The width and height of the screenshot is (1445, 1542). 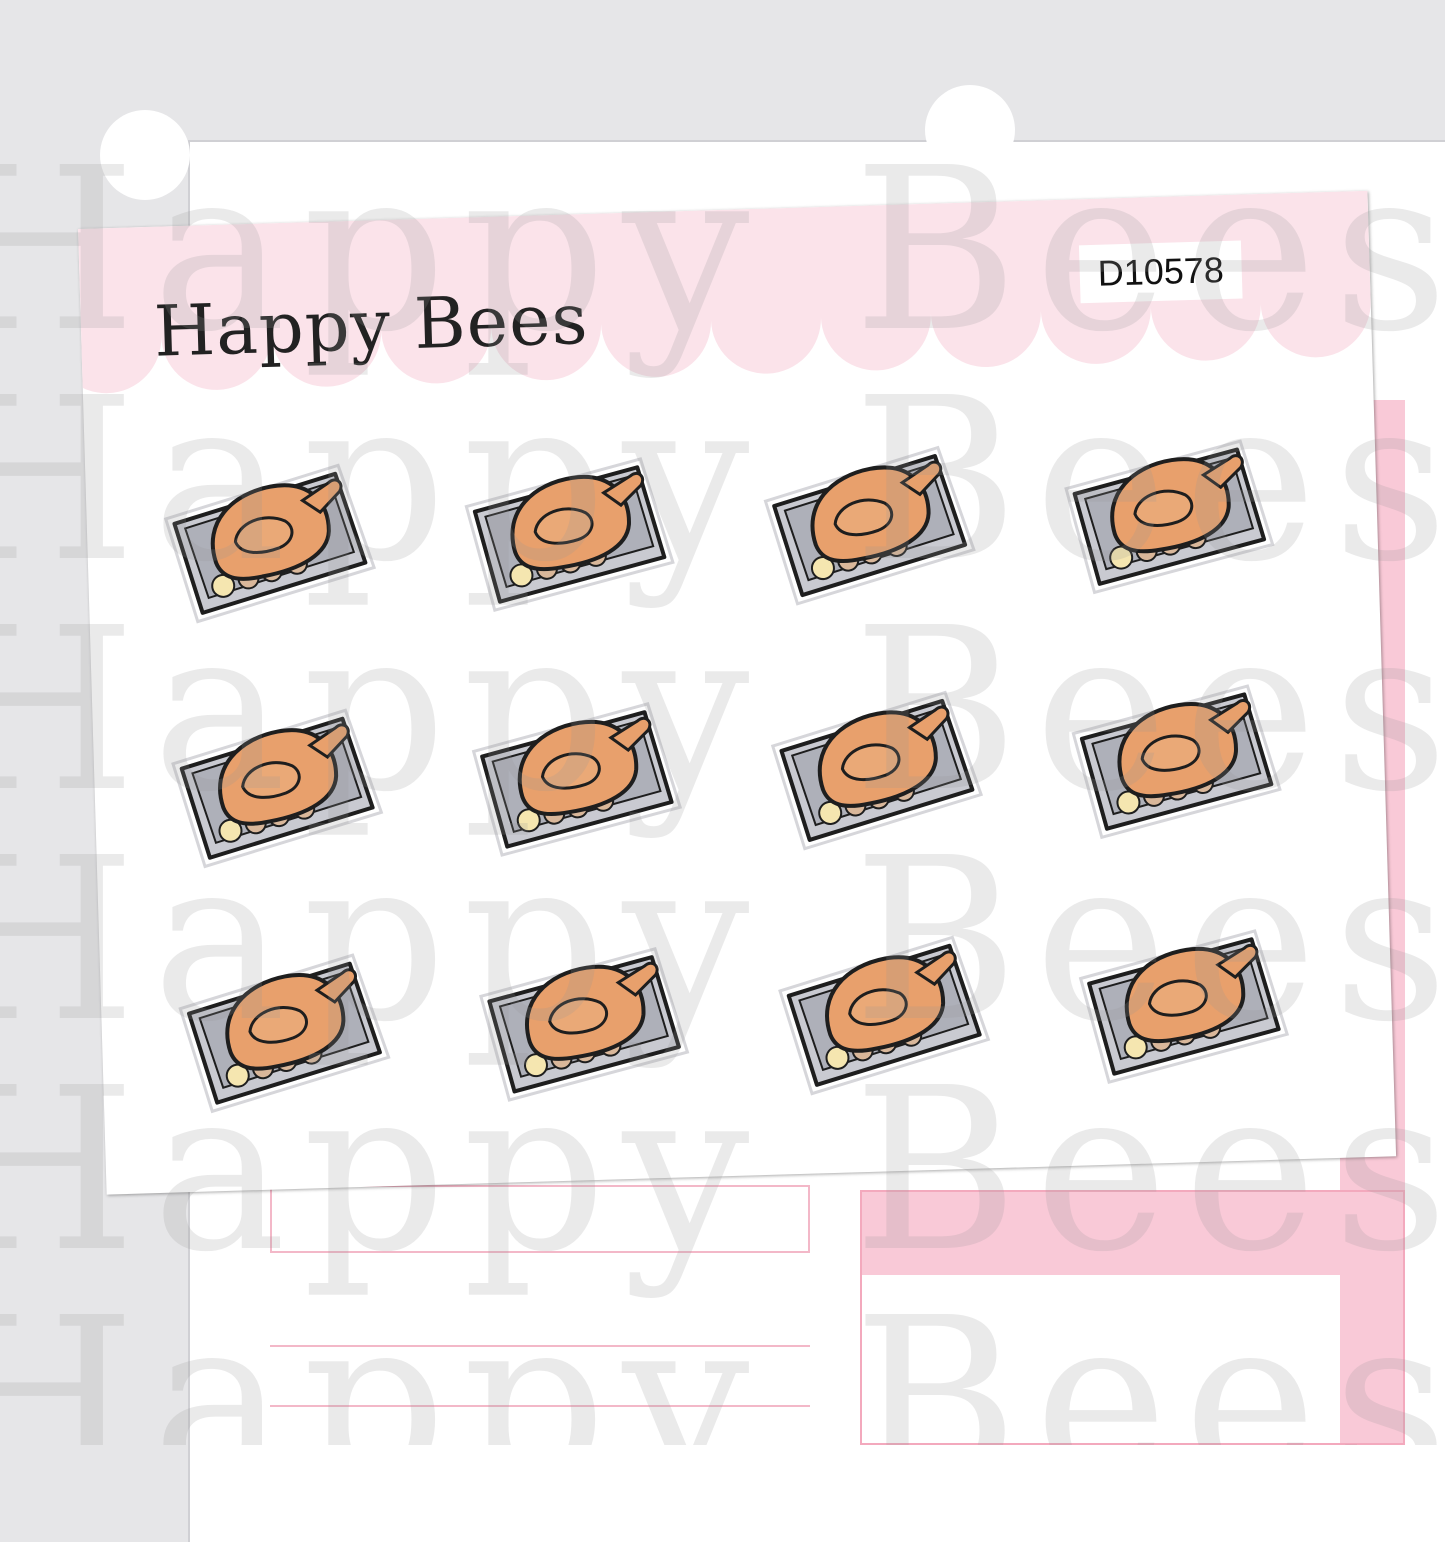 What do you see at coordinates (722, 1357) in the screenshot?
I see `watermark-text: Happy Bees Happy Bees` at bounding box center [722, 1357].